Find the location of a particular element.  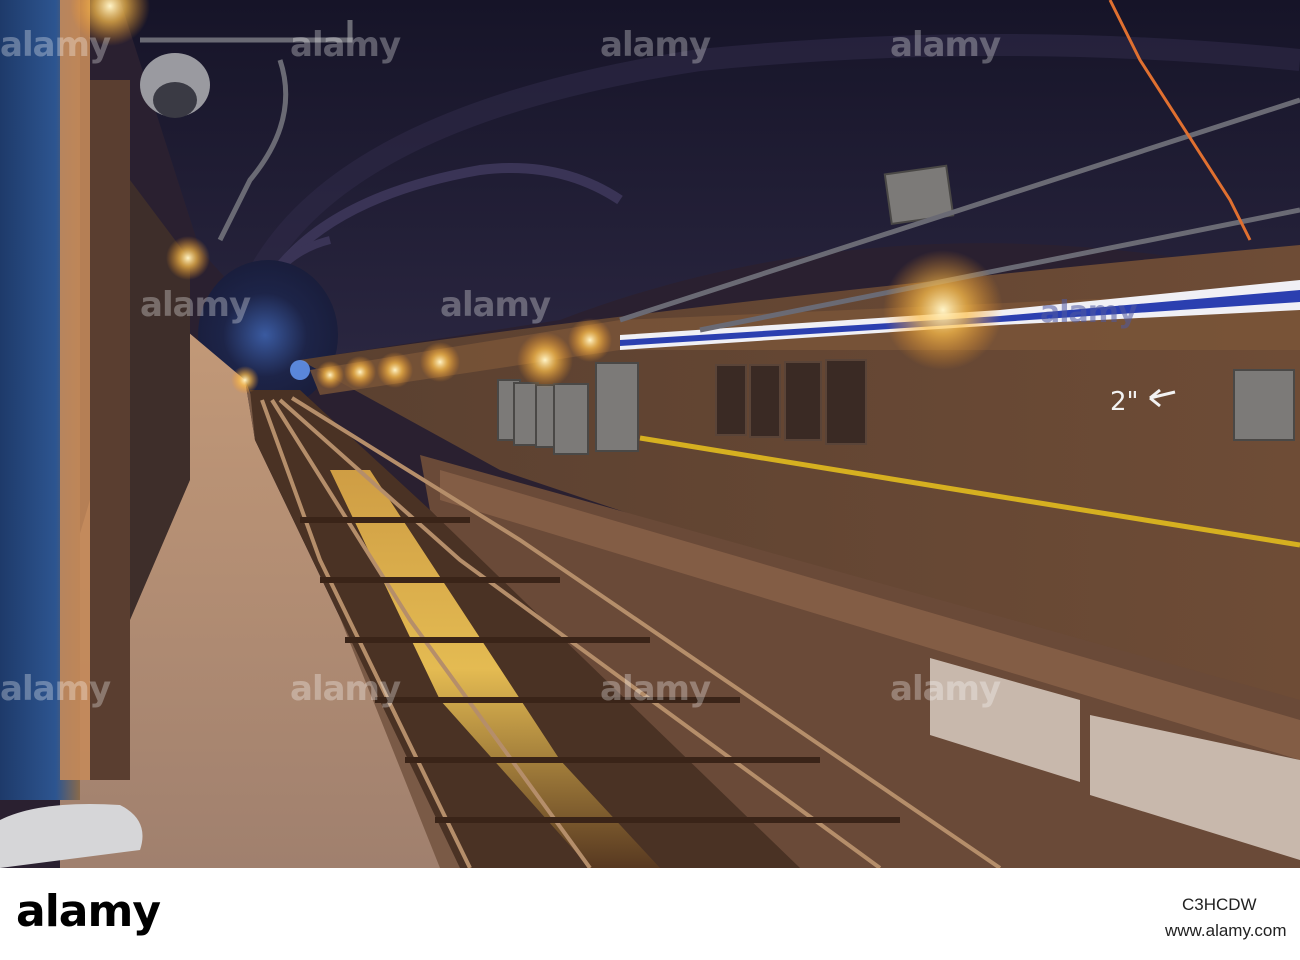

stock-image-id: C3HCDW is located at coordinates (1219, 904).